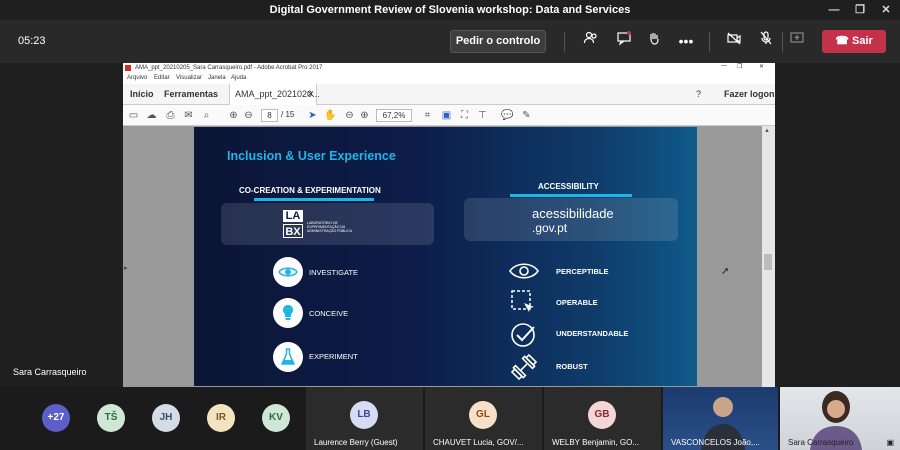  I want to click on page-up-icon: ⊕, so click(233, 115).